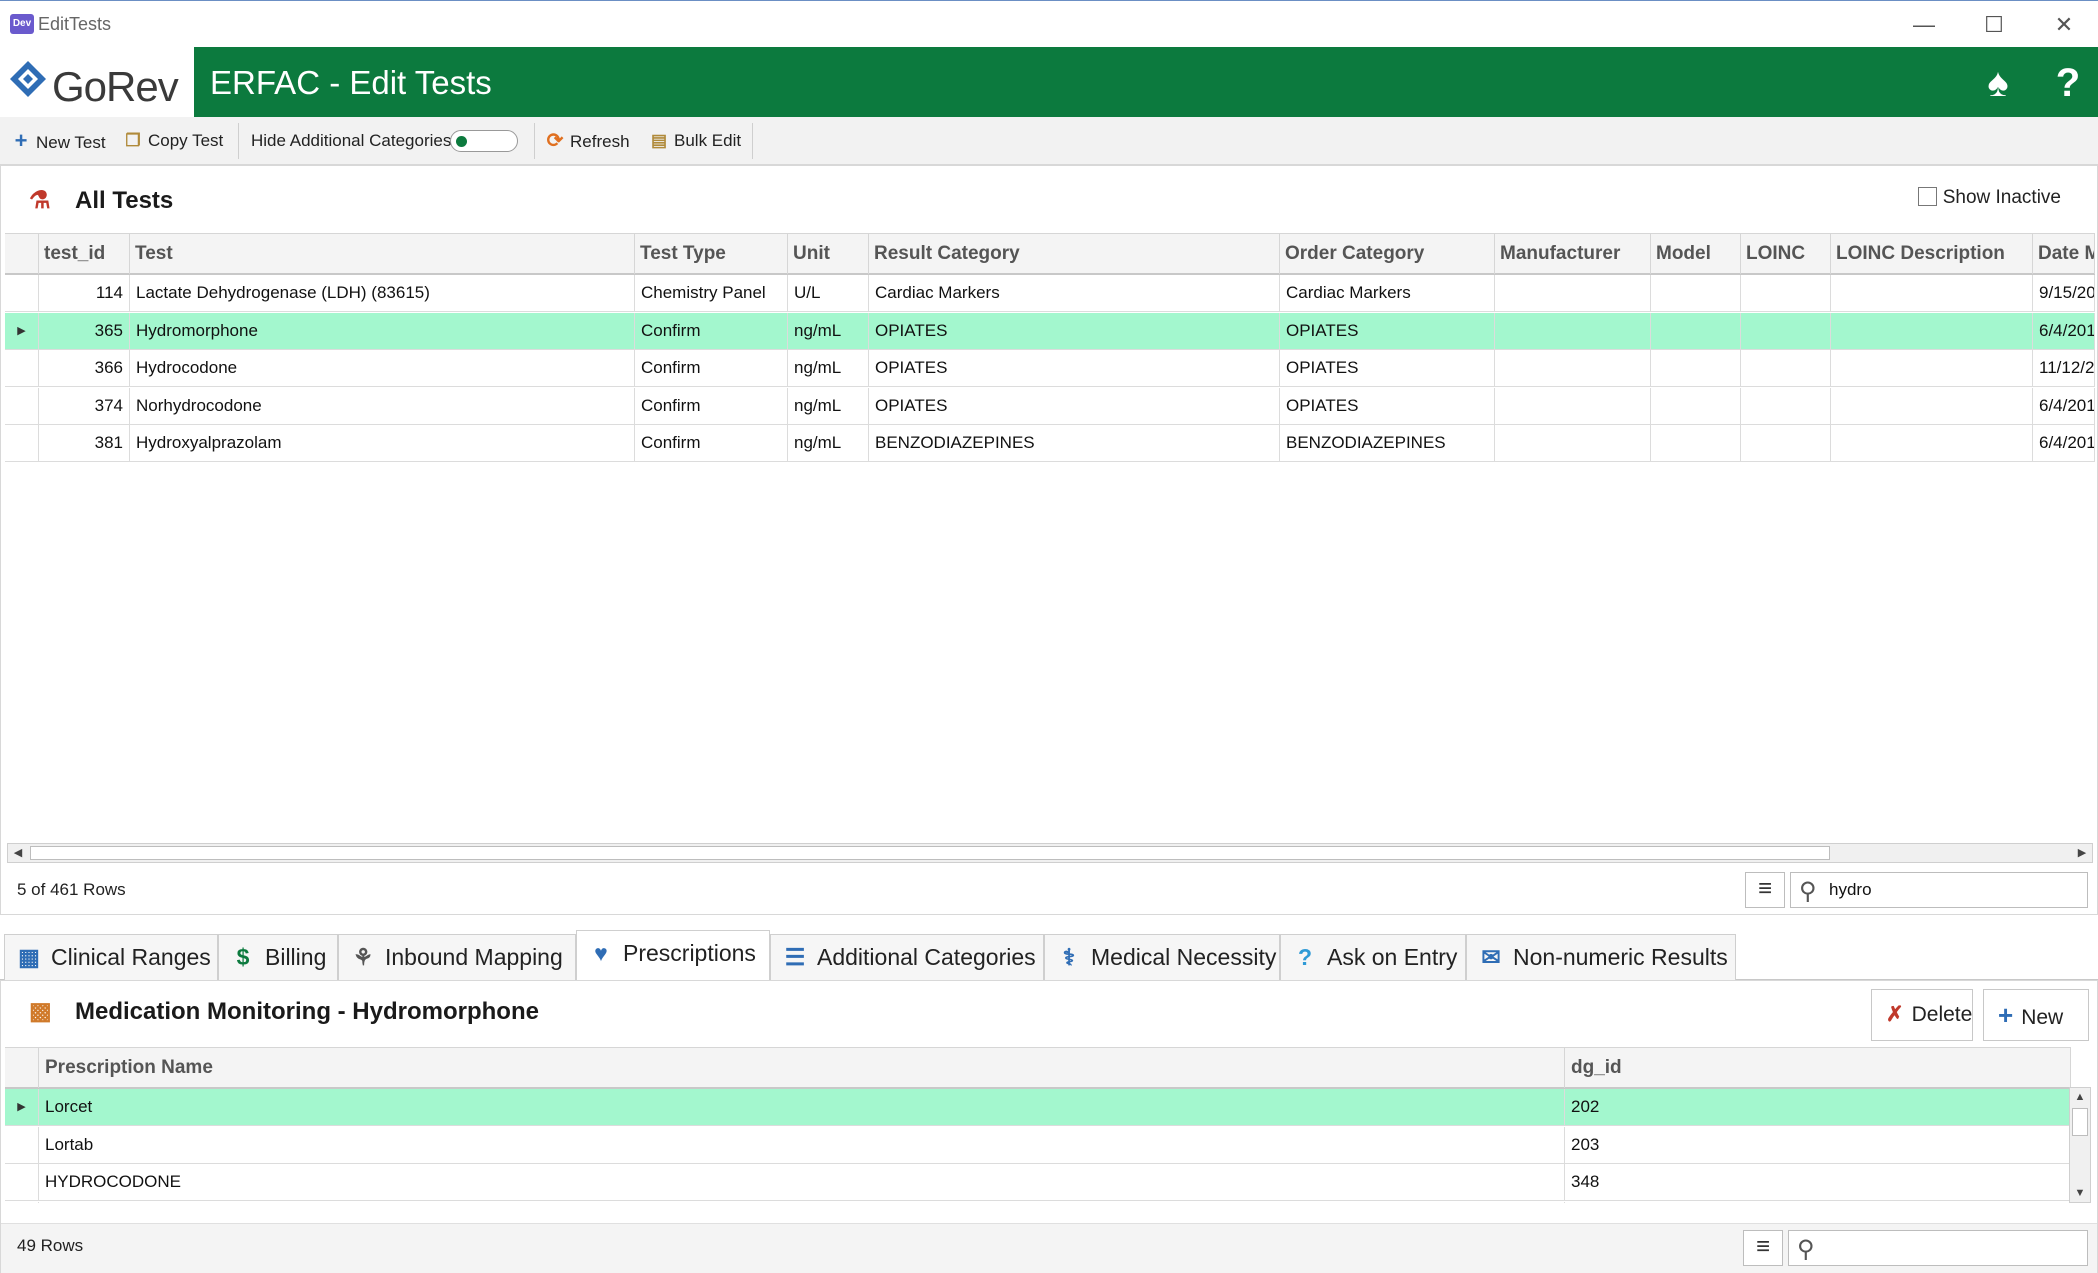  Describe the element at coordinates (382, 254) in the screenshot. I see `column-header: Test` at that location.